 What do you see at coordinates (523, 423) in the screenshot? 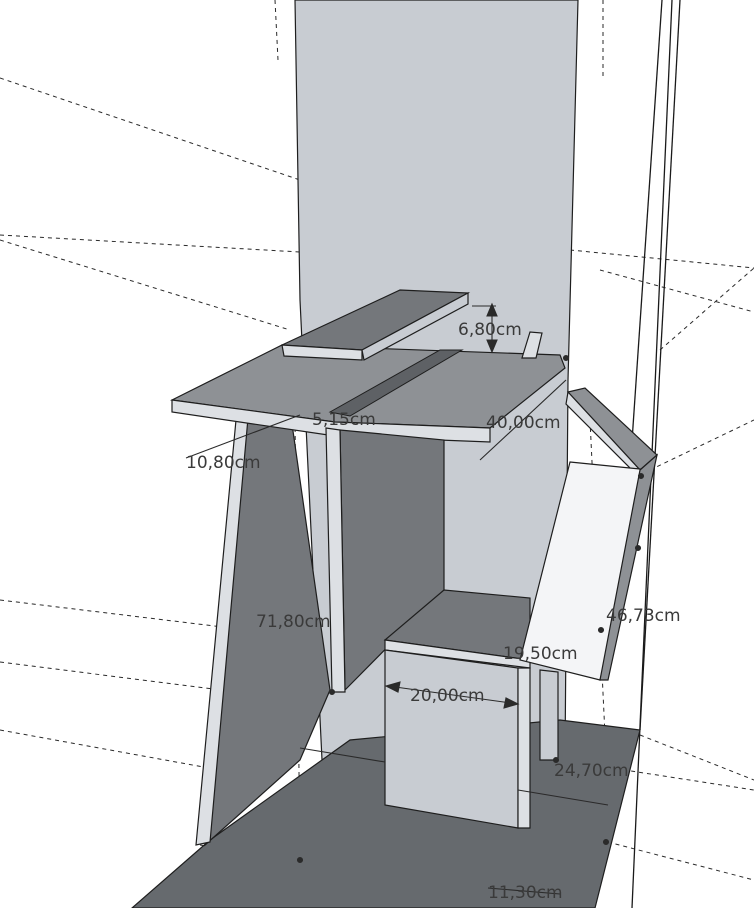
I see `dim-desk-depth: 40,00cm` at bounding box center [523, 423].